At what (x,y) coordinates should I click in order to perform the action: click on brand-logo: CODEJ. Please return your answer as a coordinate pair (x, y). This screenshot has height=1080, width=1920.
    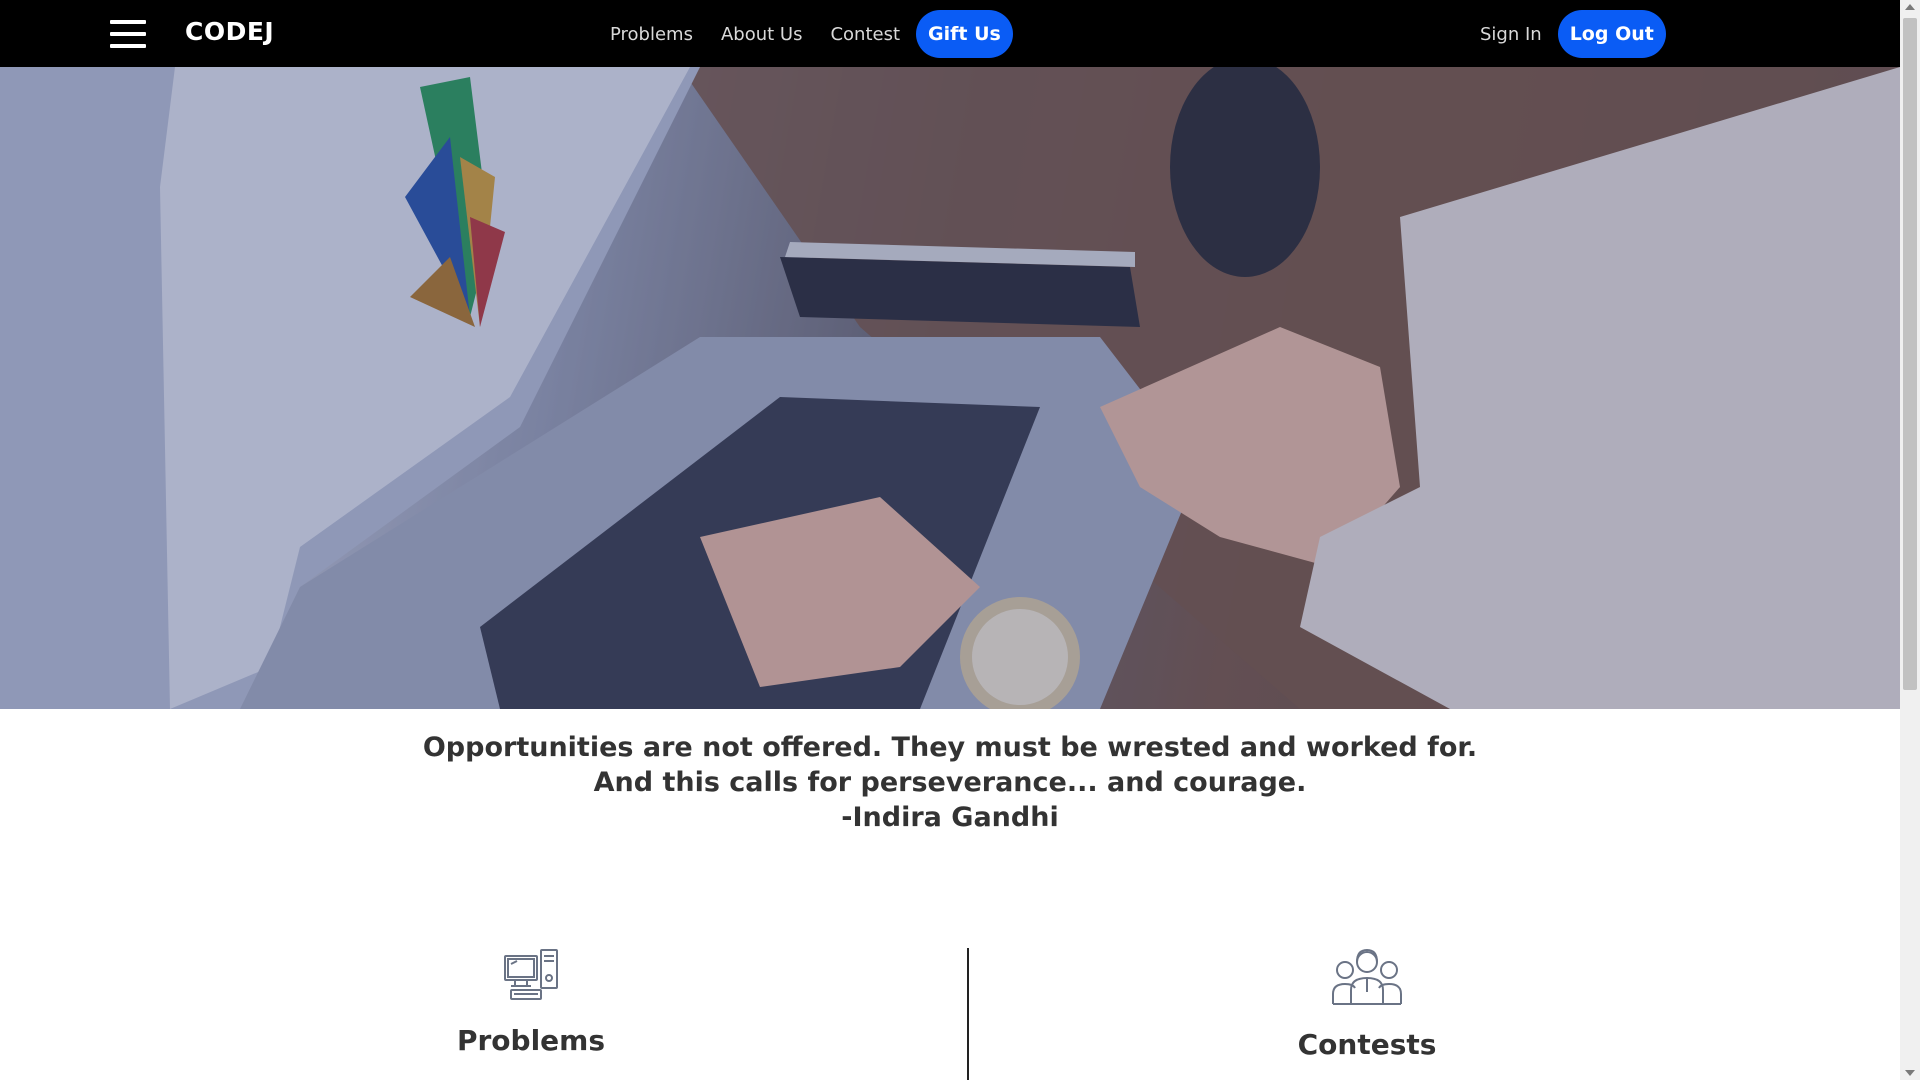
    Looking at the image, I should click on (229, 31).